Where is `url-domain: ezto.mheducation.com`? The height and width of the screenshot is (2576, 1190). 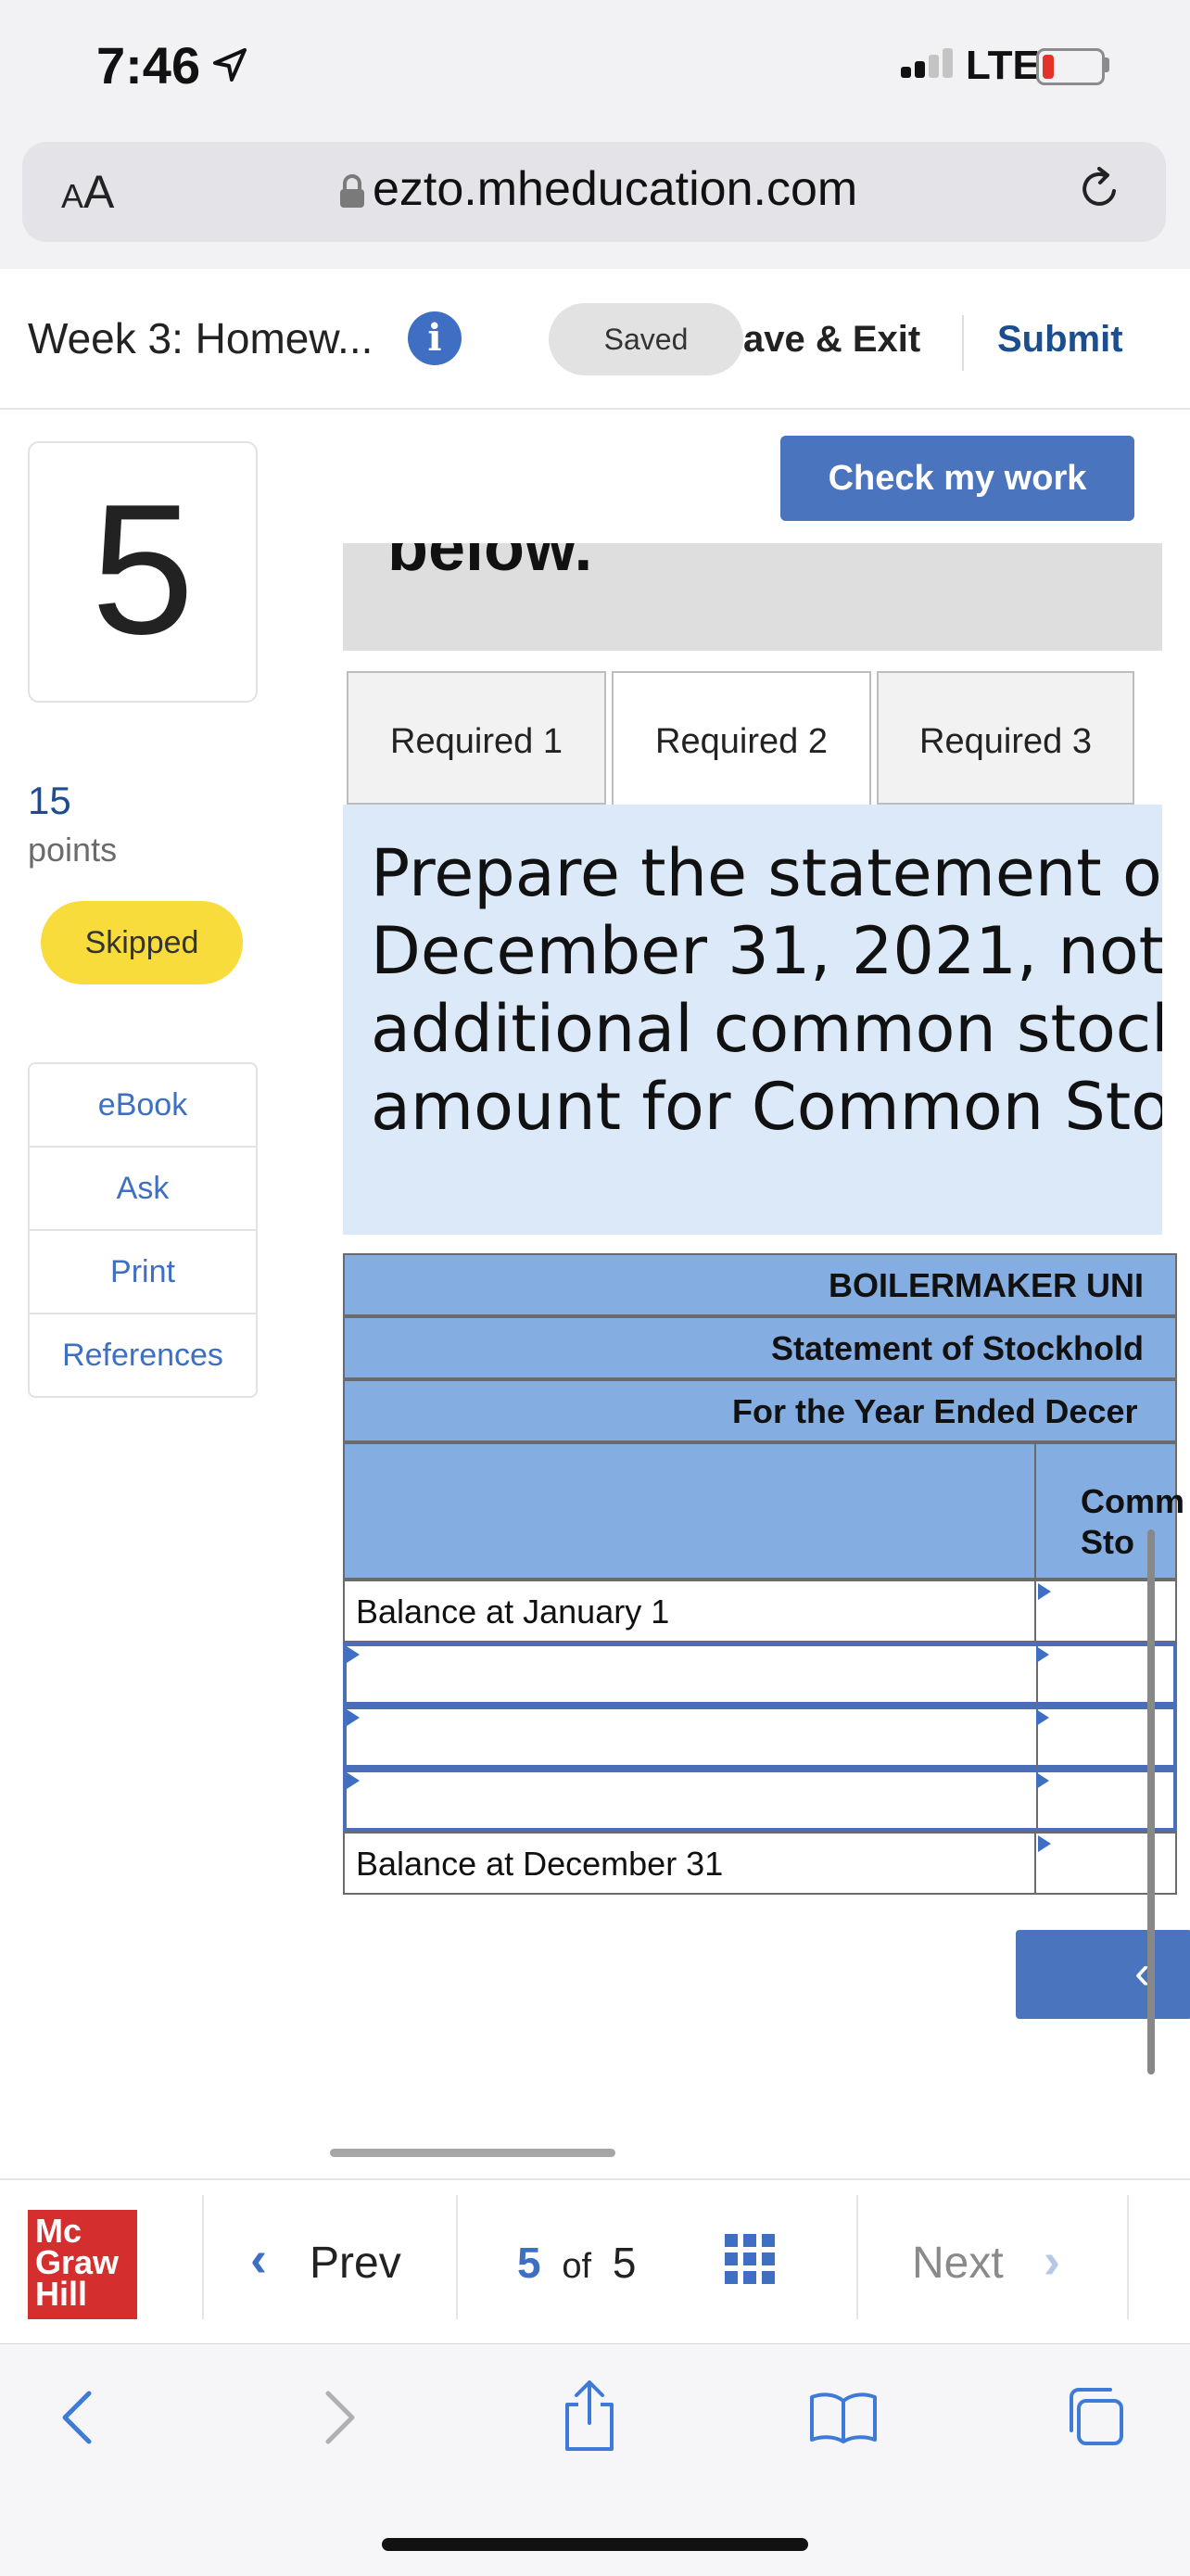
url-domain: ezto.mheducation.com is located at coordinates (615, 189).